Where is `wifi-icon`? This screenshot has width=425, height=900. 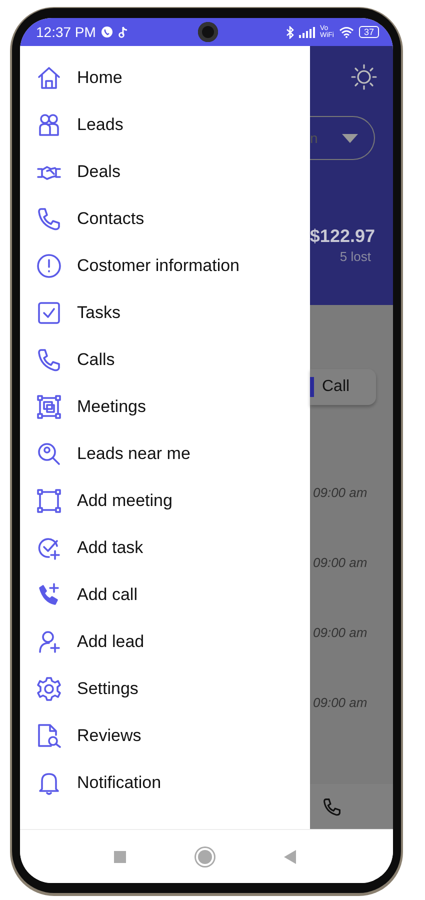 wifi-icon is located at coordinates (346, 32).